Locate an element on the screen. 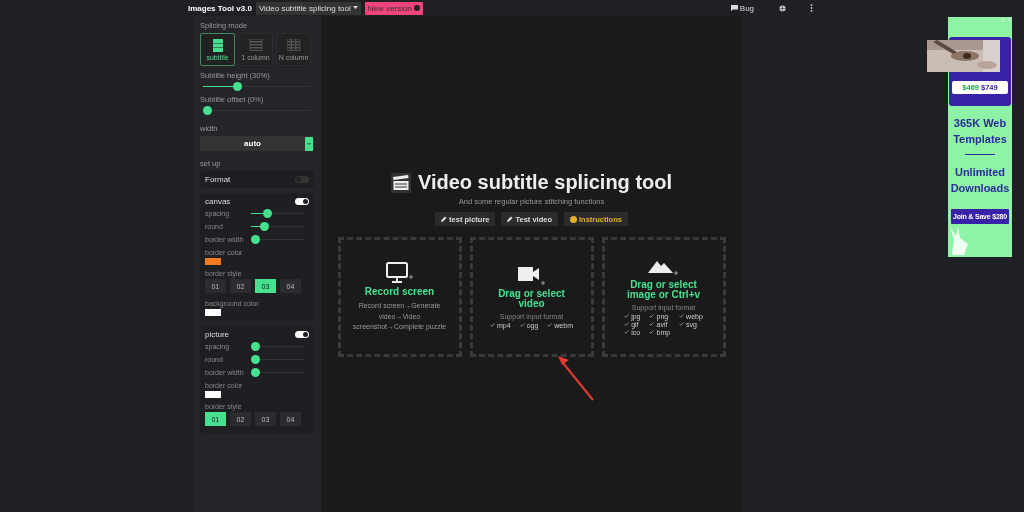 This screenshot has width=1024, height=512. new-version-button: New version is located at coordinates (393, 8).